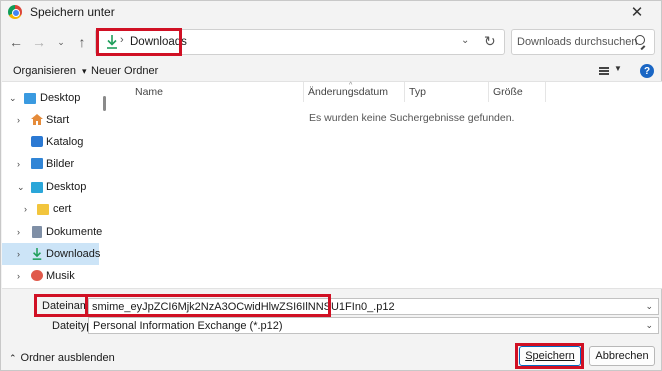 This screenshot has width=662, height=371. I want to click on chevron-down-icon: ▾, so click(84, 71).